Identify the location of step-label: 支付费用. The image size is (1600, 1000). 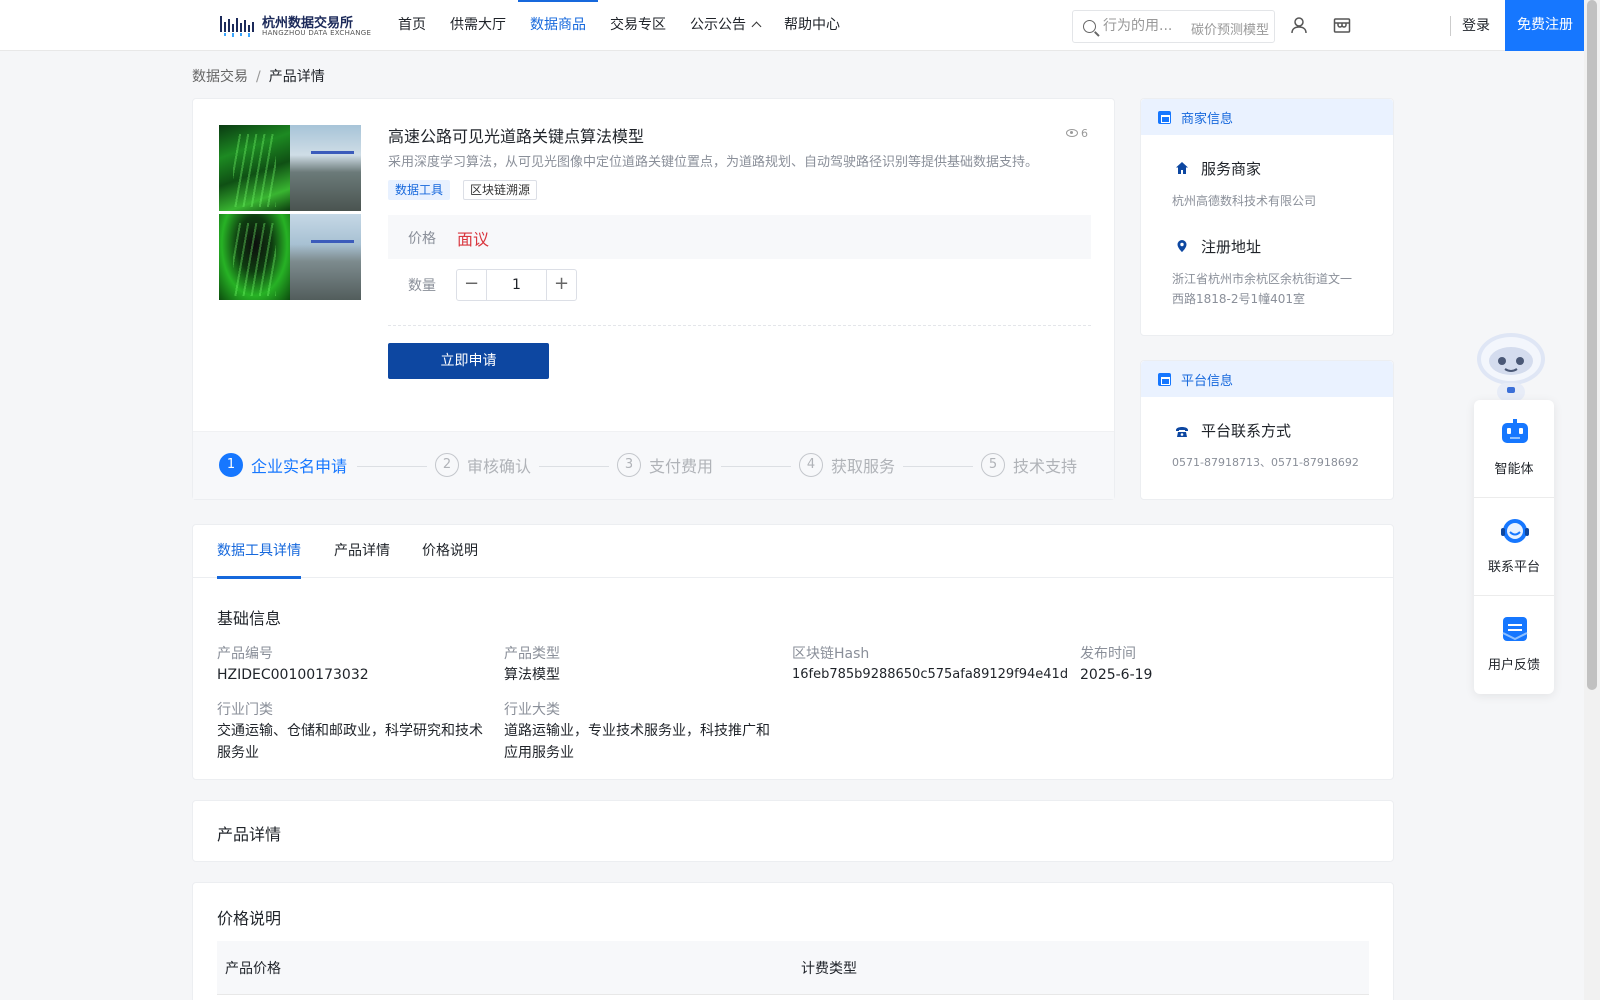
(681, 466).